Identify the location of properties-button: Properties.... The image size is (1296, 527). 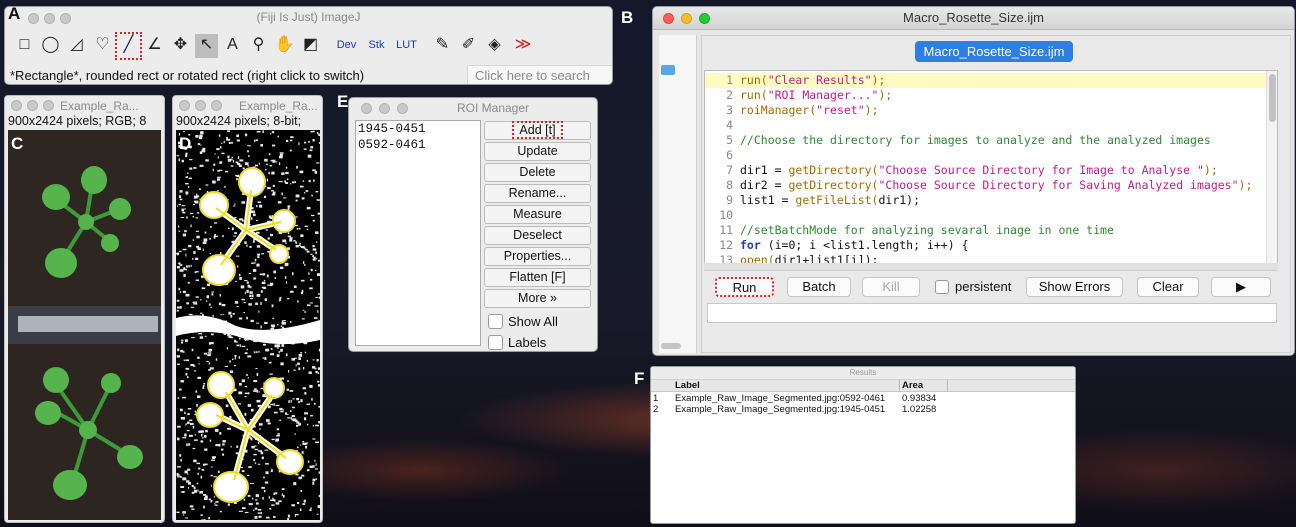
(537, 256).